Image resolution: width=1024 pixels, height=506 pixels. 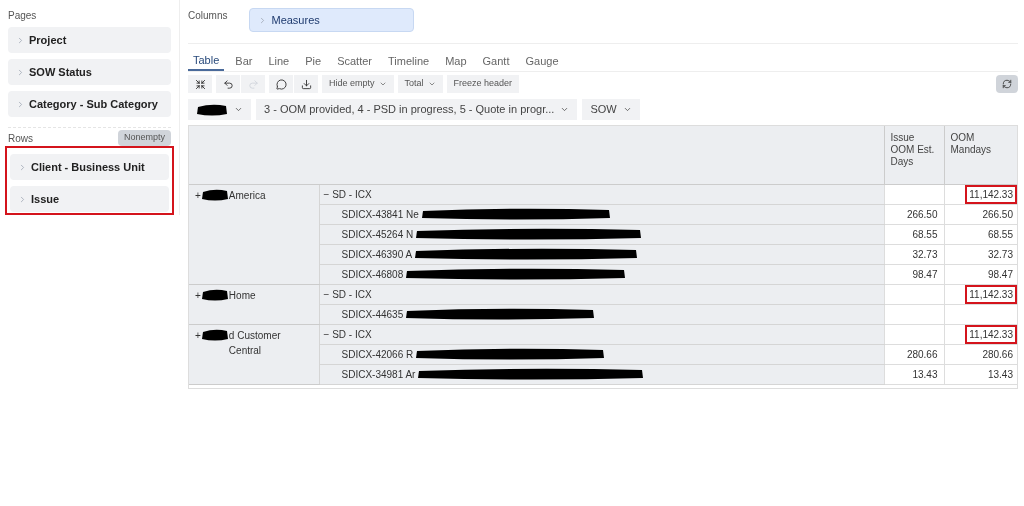 What do you see at coordinates (496, 61) in the screenshot?
I see `chart-type-tab: Gantt` at bounding box center [496, 61].